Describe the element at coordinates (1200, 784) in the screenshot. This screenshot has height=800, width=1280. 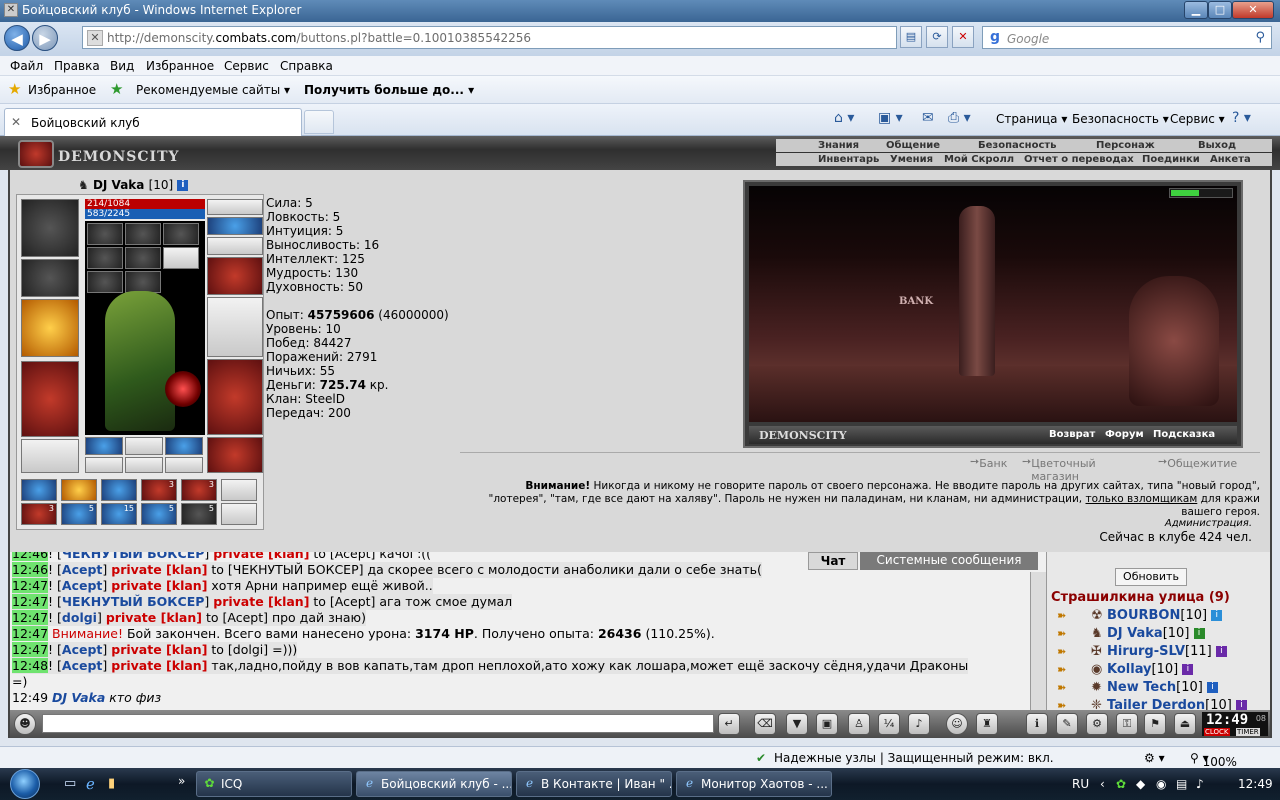
I see `volume-icon: ♪` at that location.